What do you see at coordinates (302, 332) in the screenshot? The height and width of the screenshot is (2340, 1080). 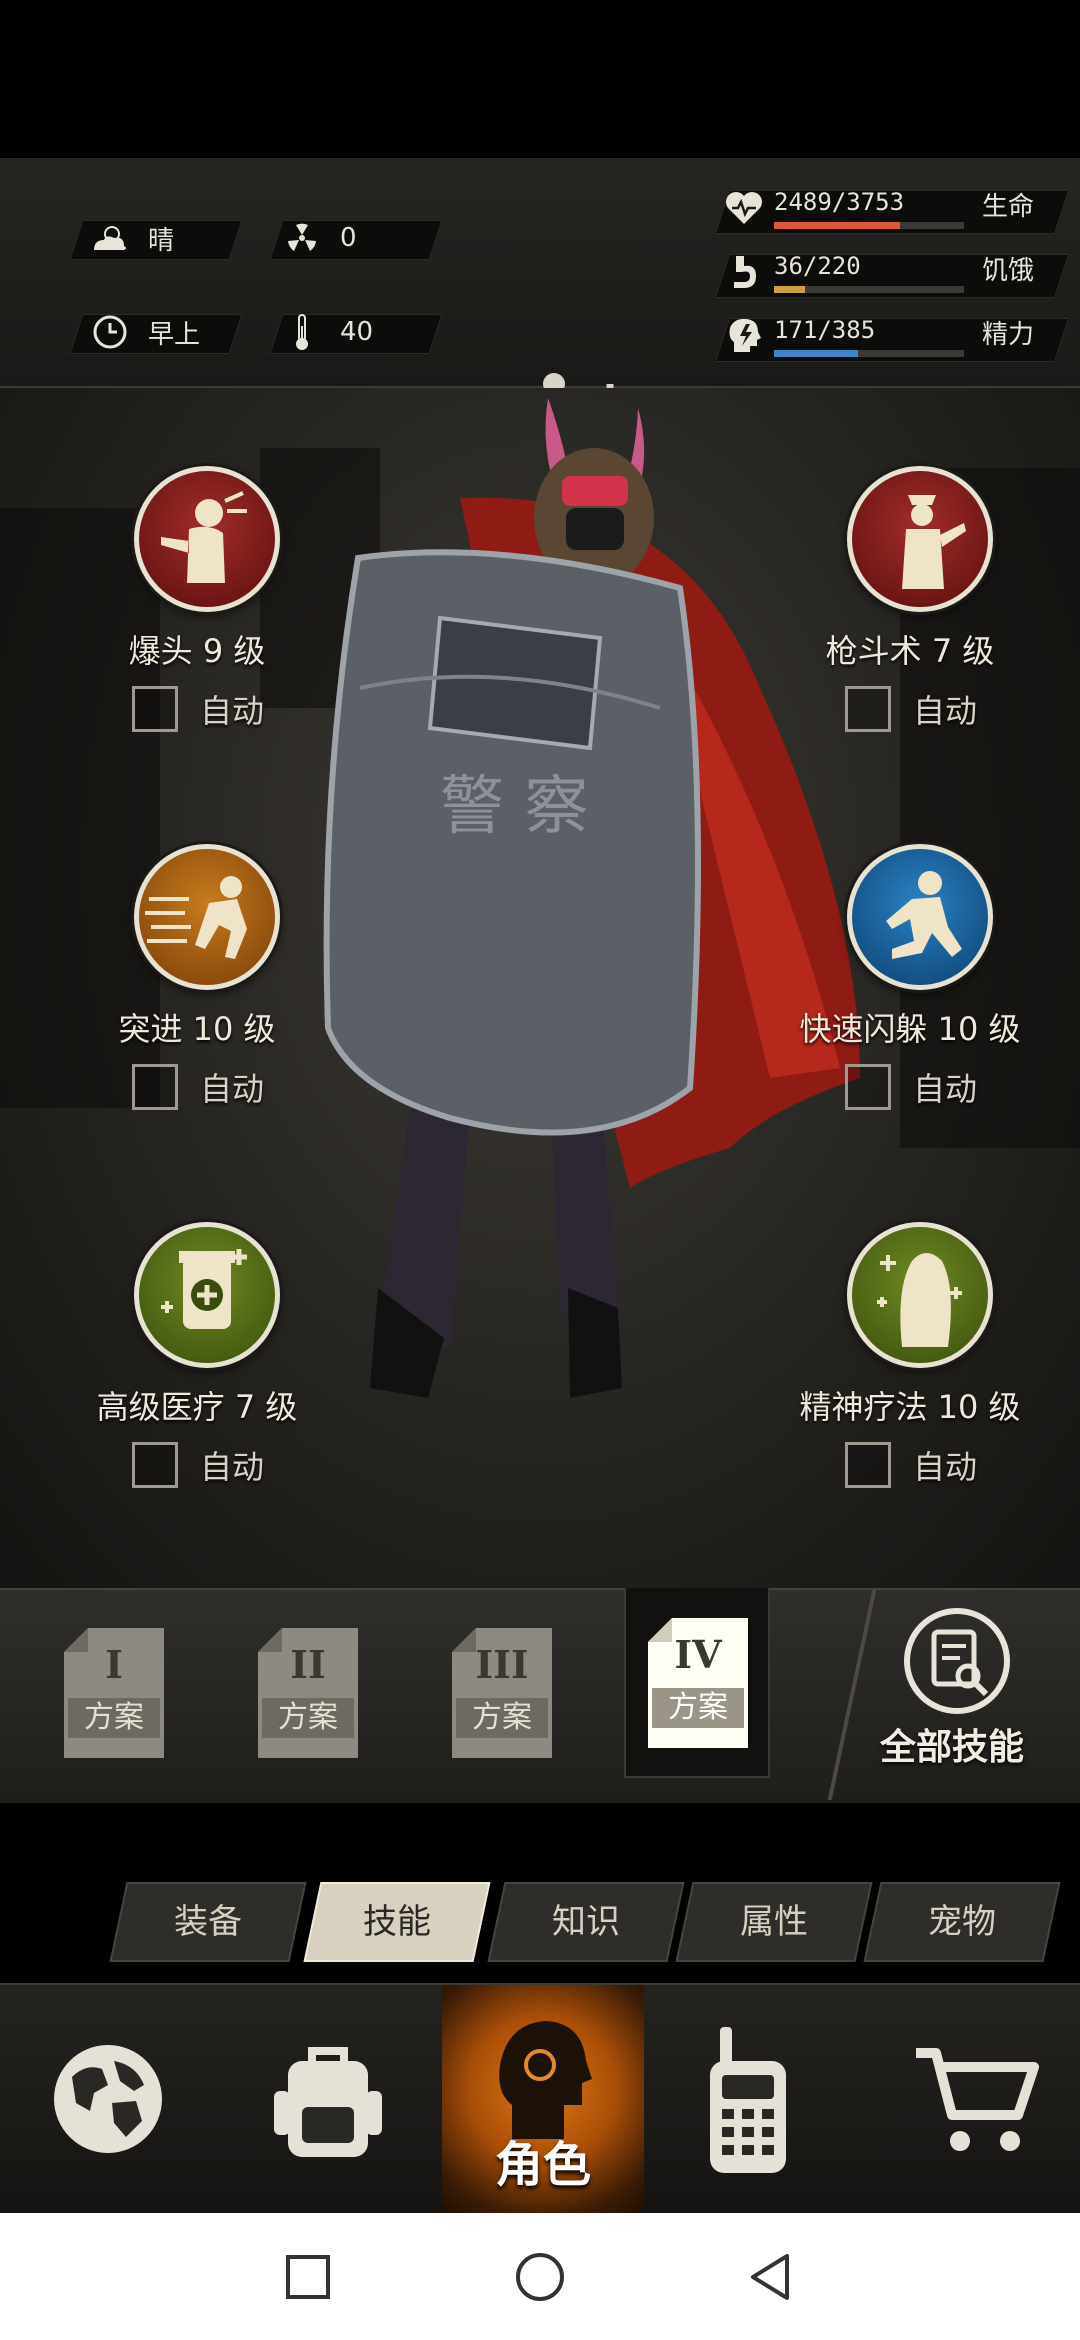 I see `thermometer-icon` at bounding box center [302, 332].